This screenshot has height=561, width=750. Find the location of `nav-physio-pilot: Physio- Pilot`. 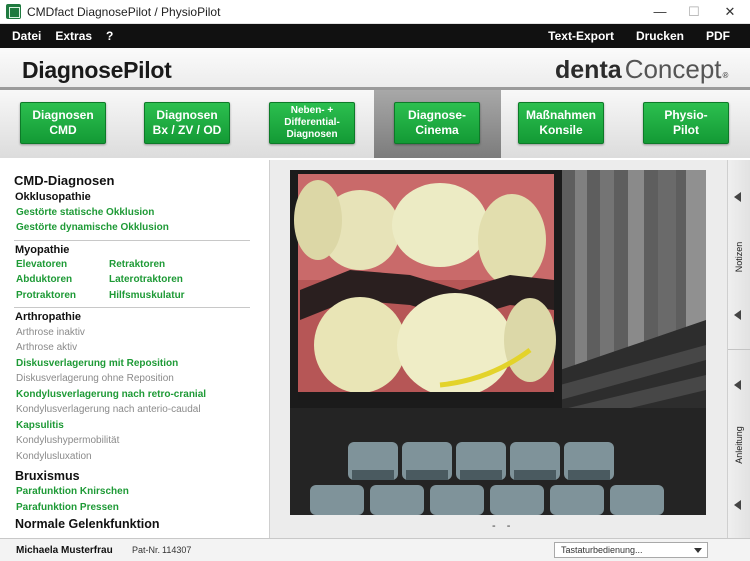

nav-physio-pilot: Physio- Pilot is located at coordinates (686, 123).